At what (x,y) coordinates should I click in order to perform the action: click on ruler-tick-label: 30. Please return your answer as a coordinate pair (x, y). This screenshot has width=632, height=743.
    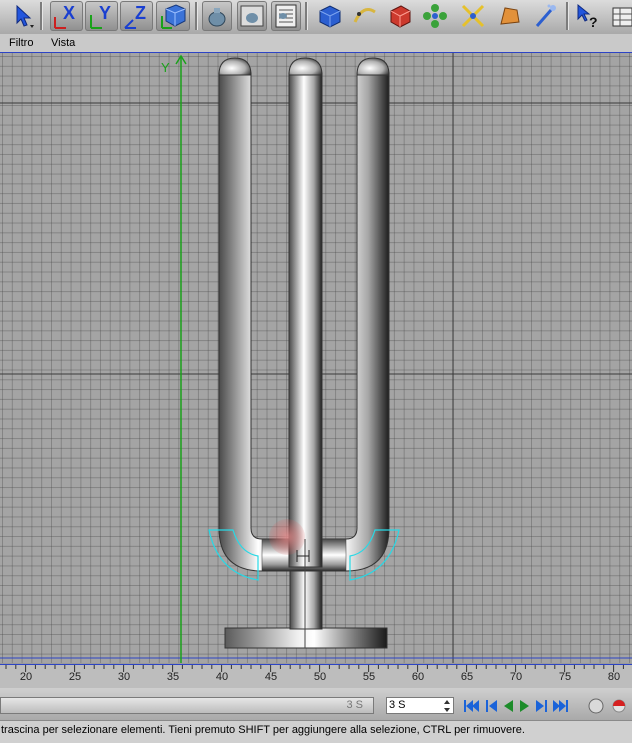
    Looking at the image, I should click on (124, 677).